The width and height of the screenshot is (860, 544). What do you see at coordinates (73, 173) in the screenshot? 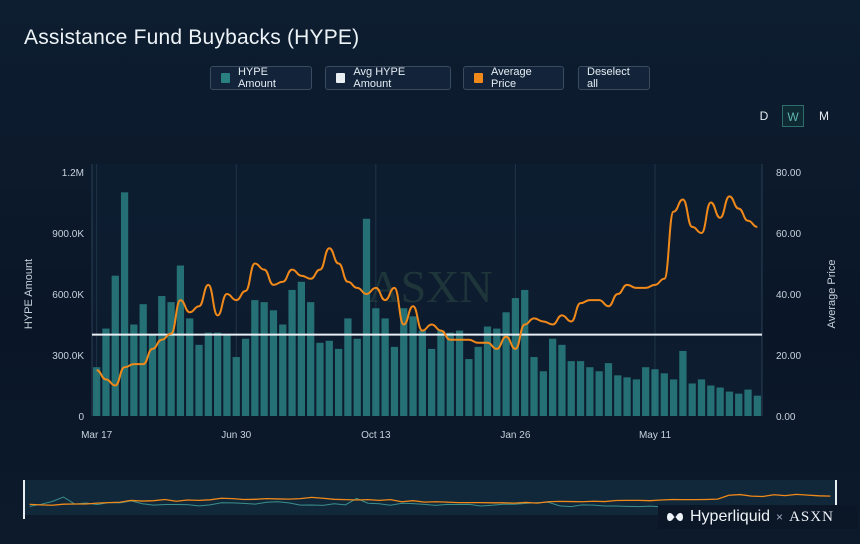
I see `y-tick-label-left: 1.2M` at bounding box center [73, 173].